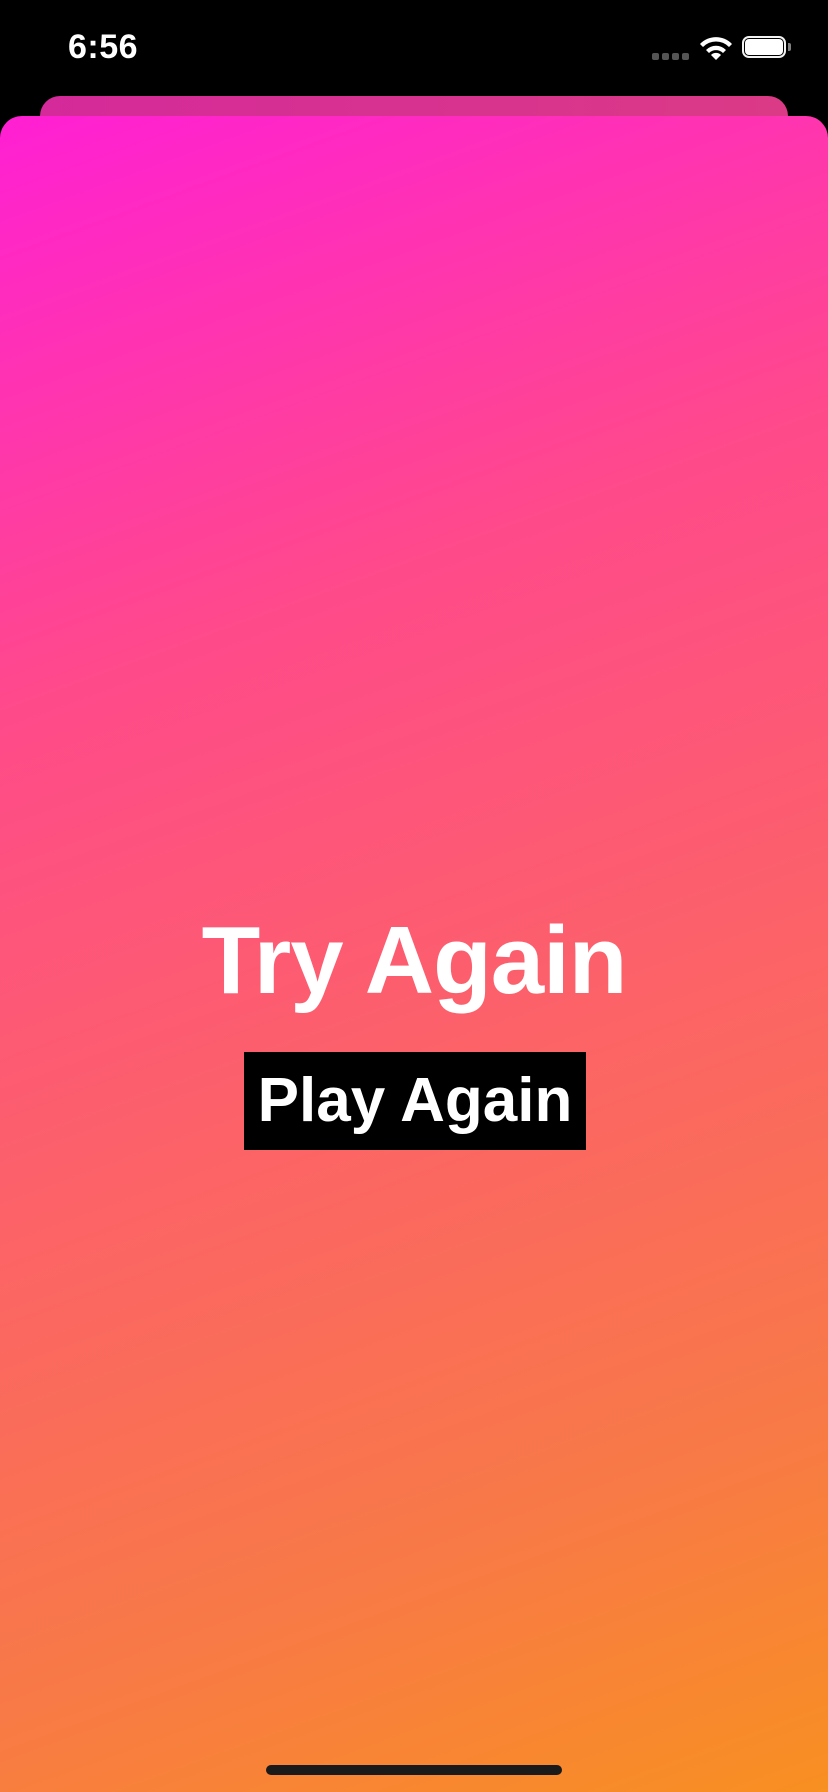 This screenshot has width=828, height=1792. What do you see at coordinates (671, 57) in the screenshot?
I see `cellular-signal-icon` at bounding box center [671, 57].